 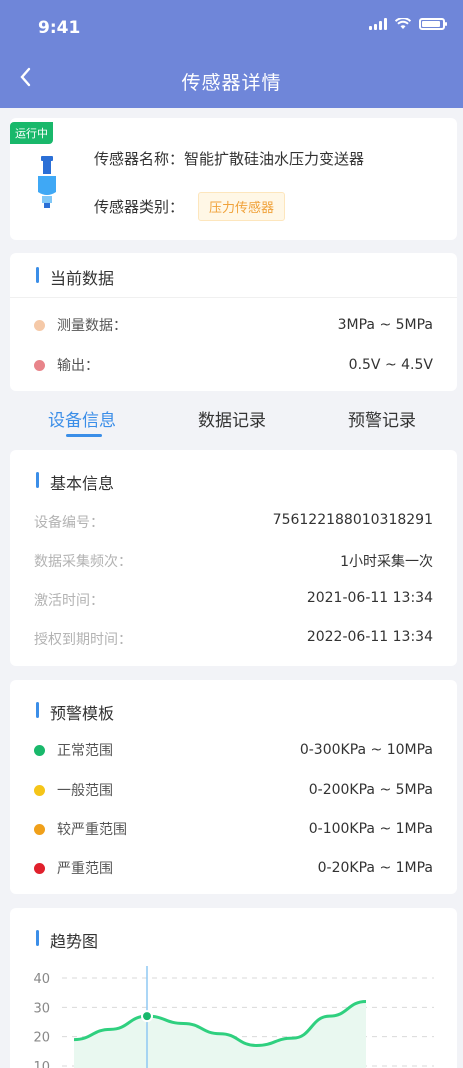 What do you see at coordinates (83, 640) in the screenshot?
I see `row-label: 授权到期时间：` at bounding box center [83, 640].